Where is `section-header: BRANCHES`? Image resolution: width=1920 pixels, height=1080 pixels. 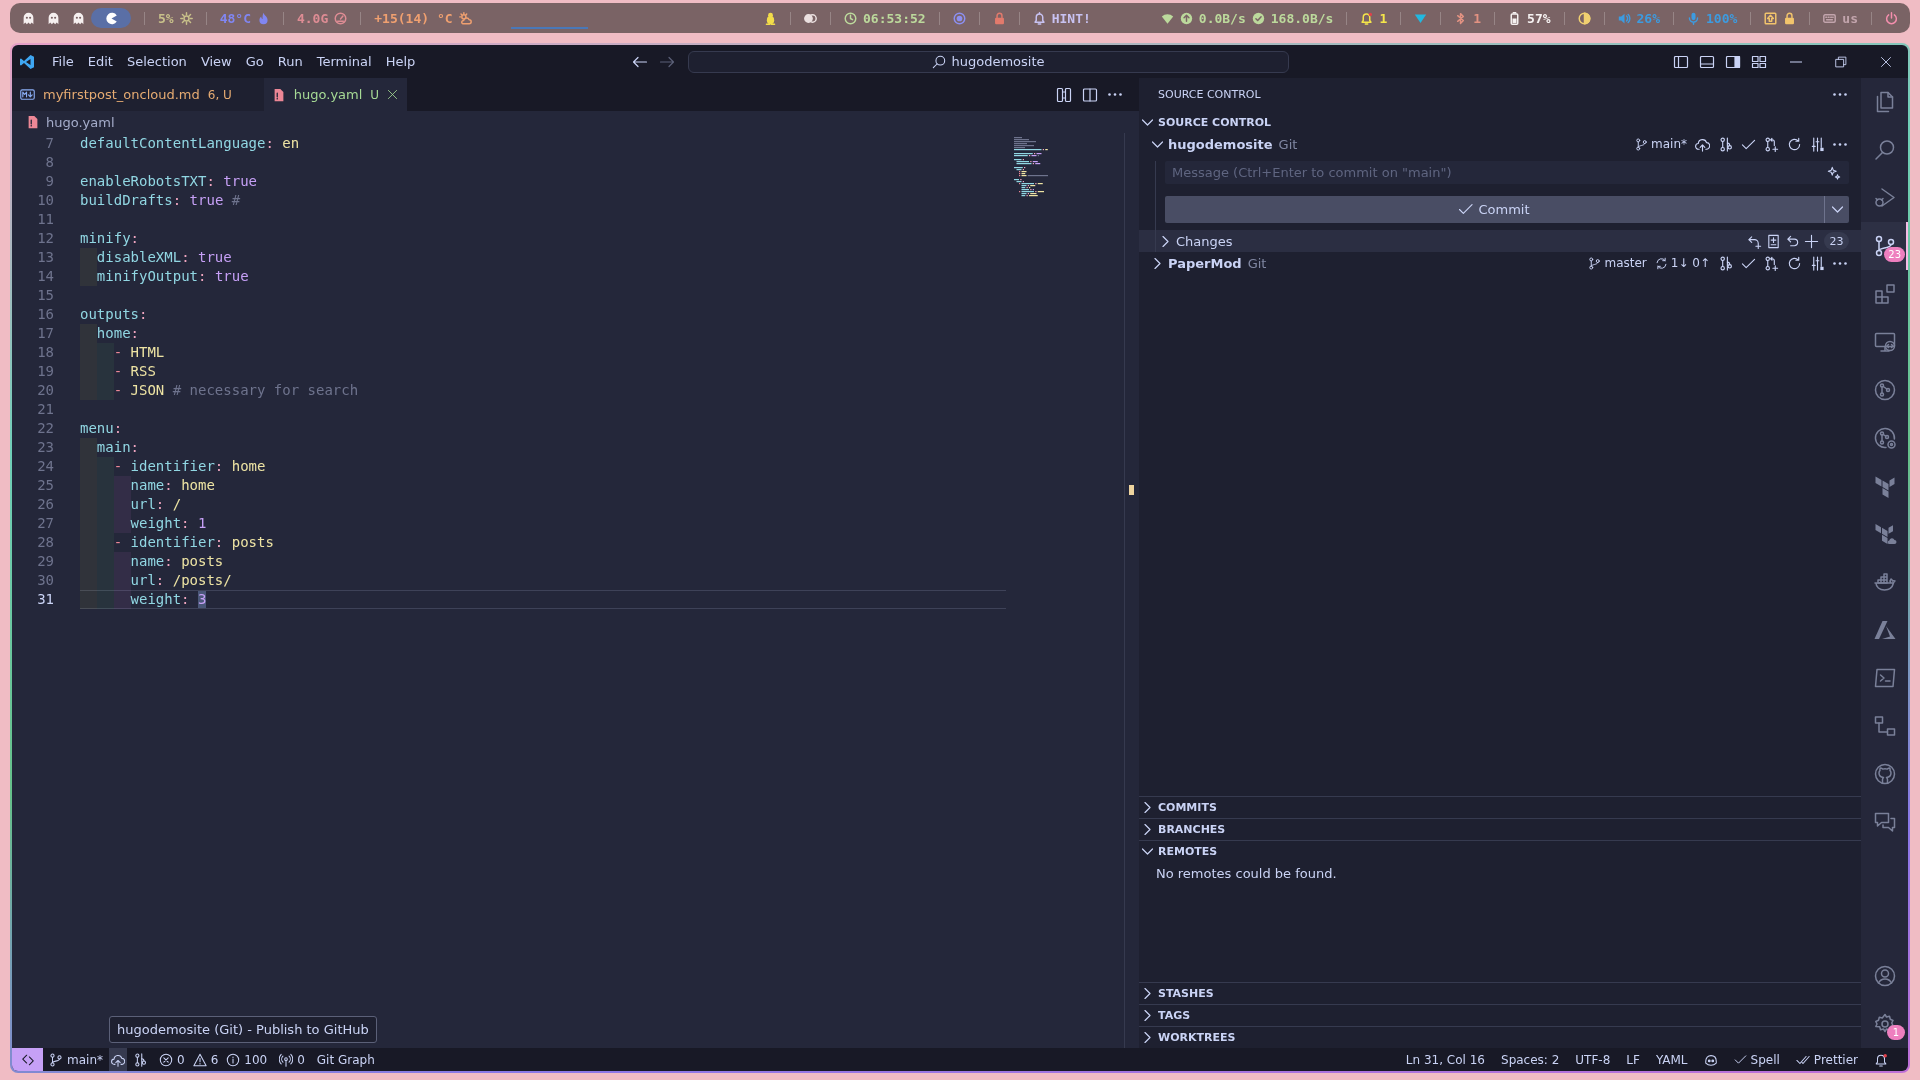 section-header: BRANCHES is located at coordinates (1500, 829).